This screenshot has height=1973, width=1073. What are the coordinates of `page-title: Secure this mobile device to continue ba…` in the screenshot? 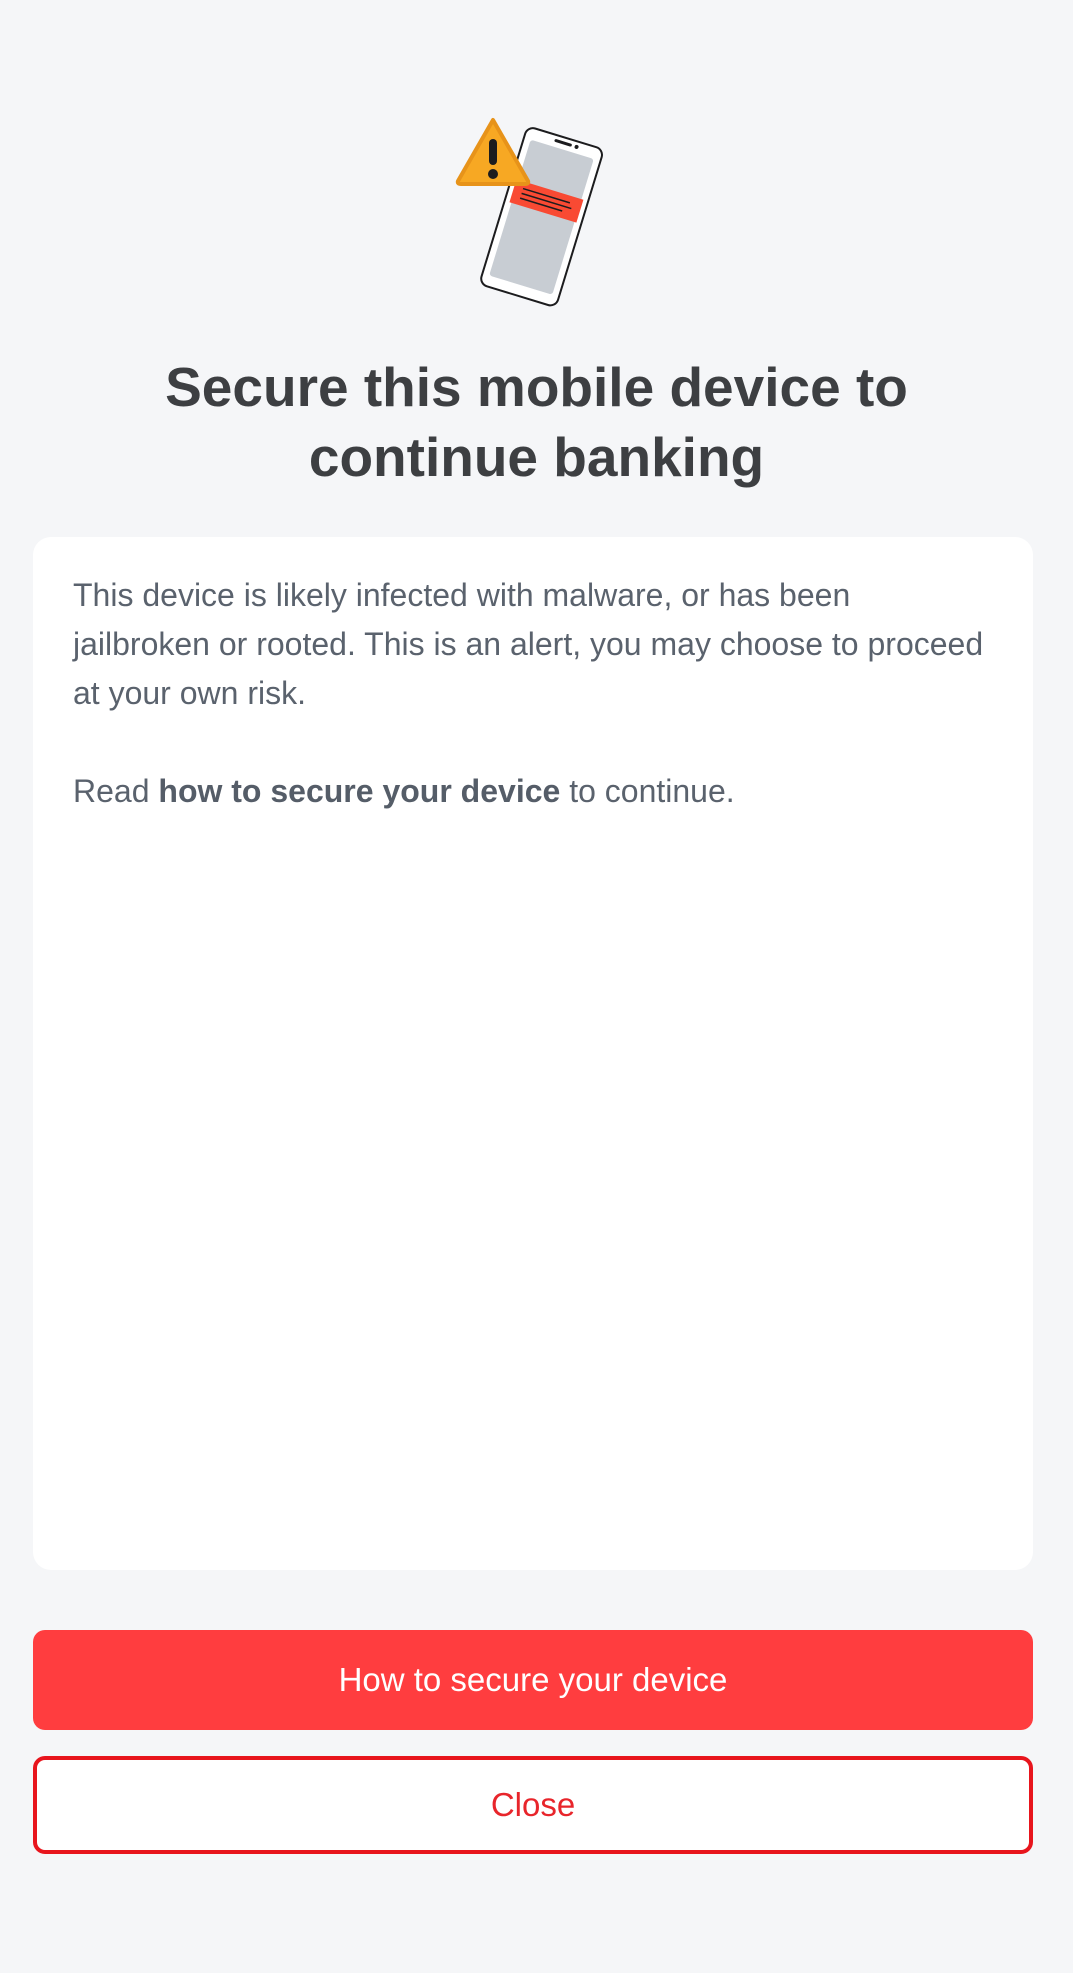 It's located at (536, 422).